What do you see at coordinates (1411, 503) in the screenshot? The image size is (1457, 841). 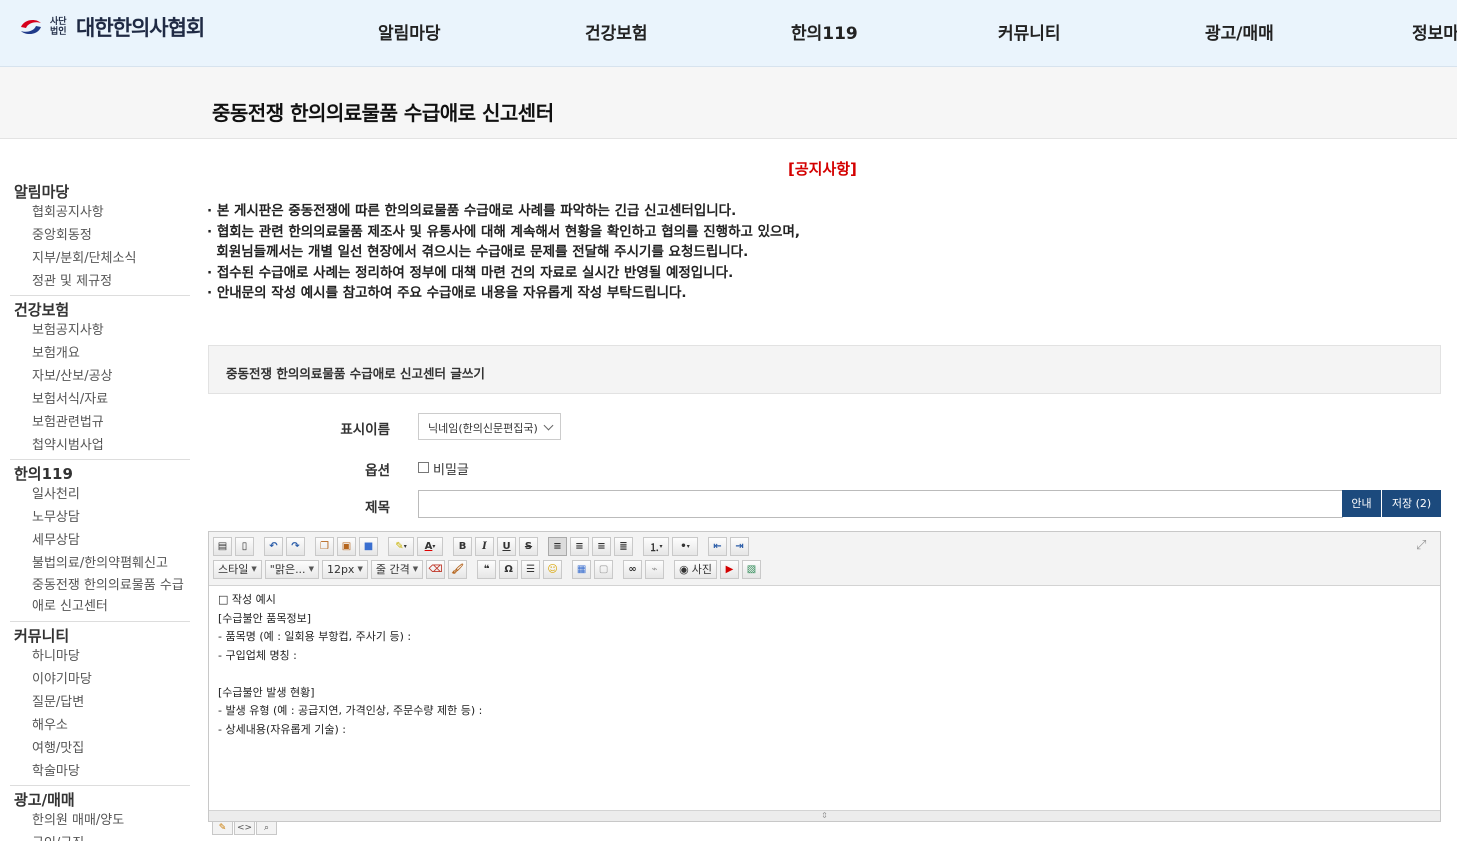 I see `save-button: 저장 (2)` at bounding box center [1411, 503].